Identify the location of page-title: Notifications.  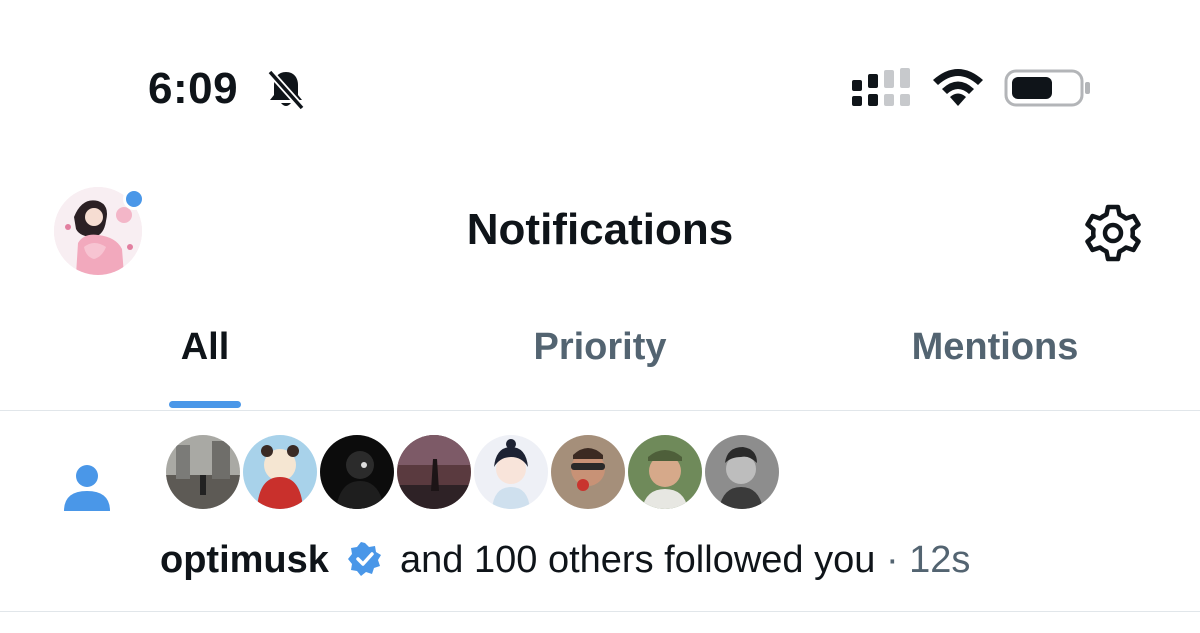
(600, 229).